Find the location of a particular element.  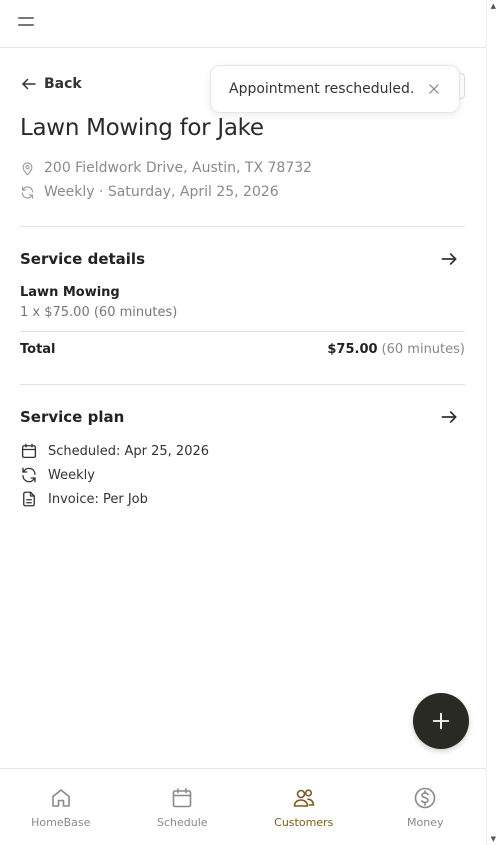

toast-notification: Appointment rescheduled. is located at coordinates (335, 89).